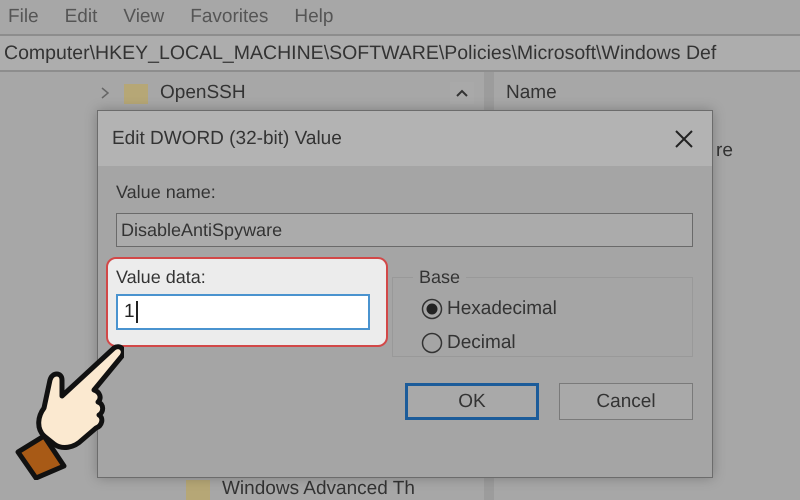 The height and width of the screenshot is (500, 800). I want to click on list-item: re, so click(724, 151).